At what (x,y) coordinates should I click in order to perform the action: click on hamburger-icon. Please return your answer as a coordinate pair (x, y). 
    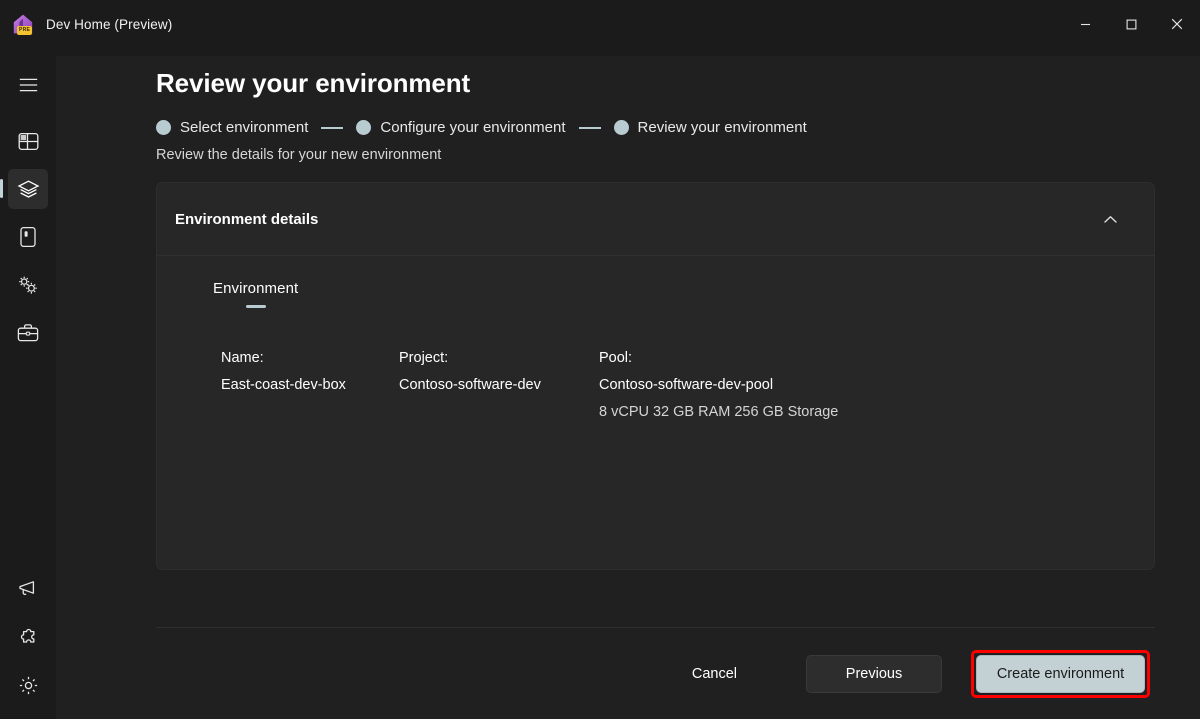
    Looking at the image, I should click on (28, 85).